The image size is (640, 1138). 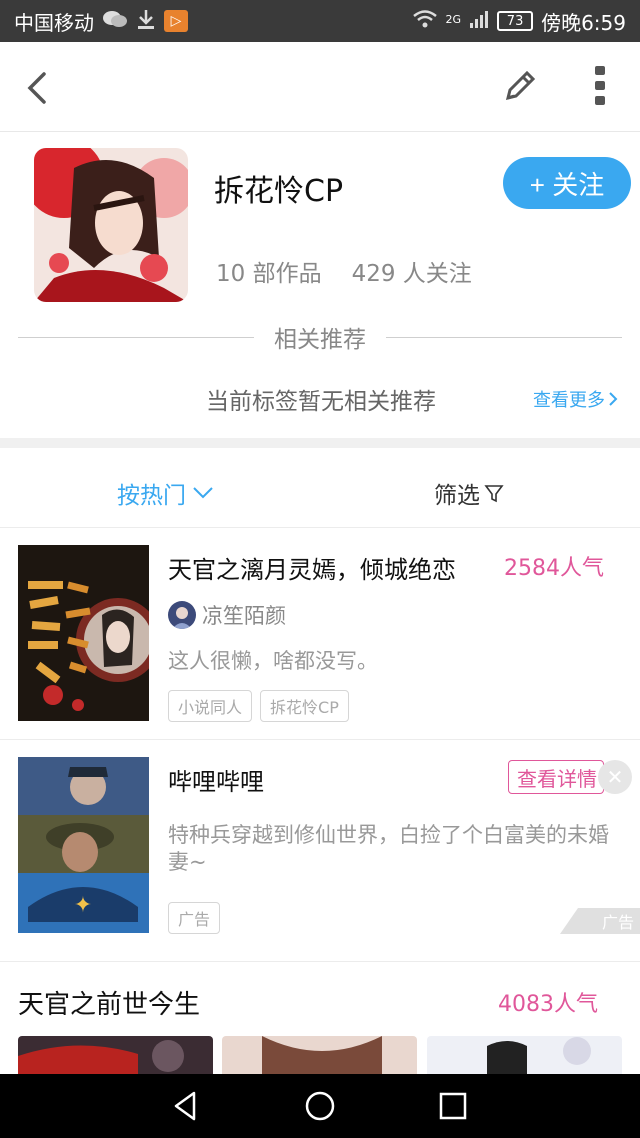 I want to click on app-notification-icon: ▷, so click(x=176, y=21).